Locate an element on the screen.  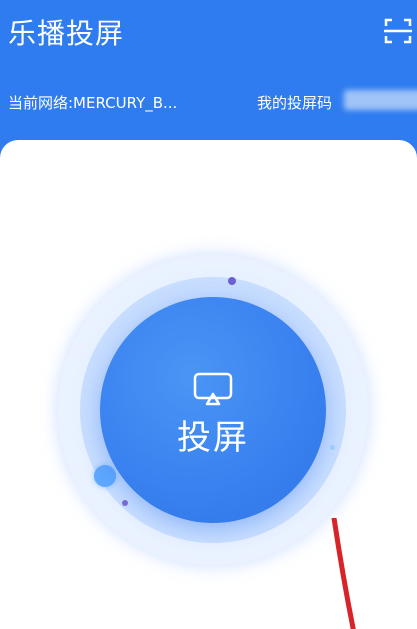
red-pointer-annotation is located at coordinates (343, 573).